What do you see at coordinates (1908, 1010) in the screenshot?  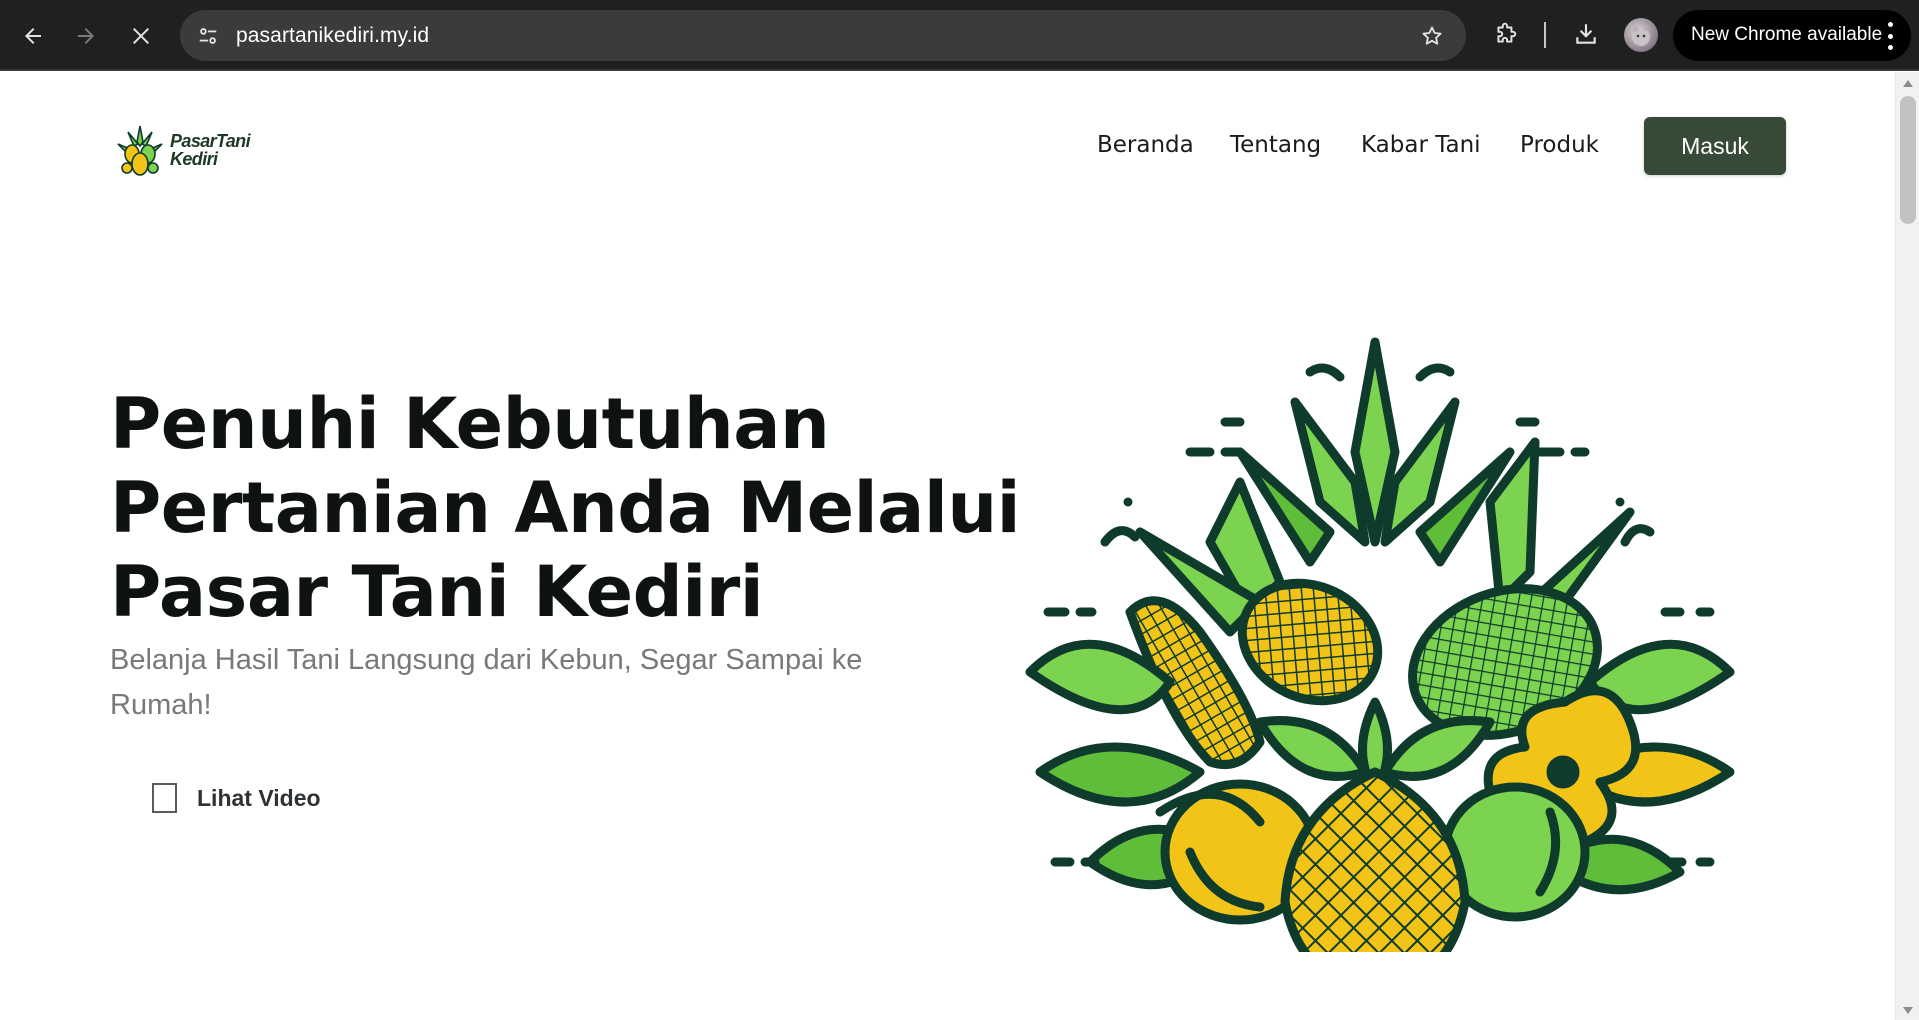 I see `scroll-down-arrow-icon` at bounding box center [1908, 1010].